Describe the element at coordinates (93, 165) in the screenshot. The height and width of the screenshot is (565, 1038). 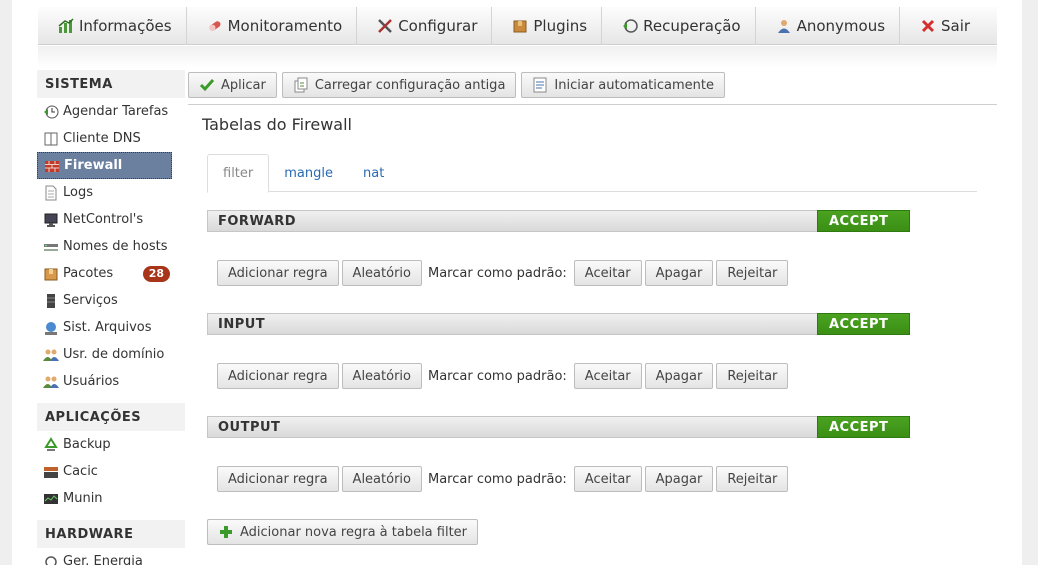
I see `sidebar-item-label: Firewall` at that location.